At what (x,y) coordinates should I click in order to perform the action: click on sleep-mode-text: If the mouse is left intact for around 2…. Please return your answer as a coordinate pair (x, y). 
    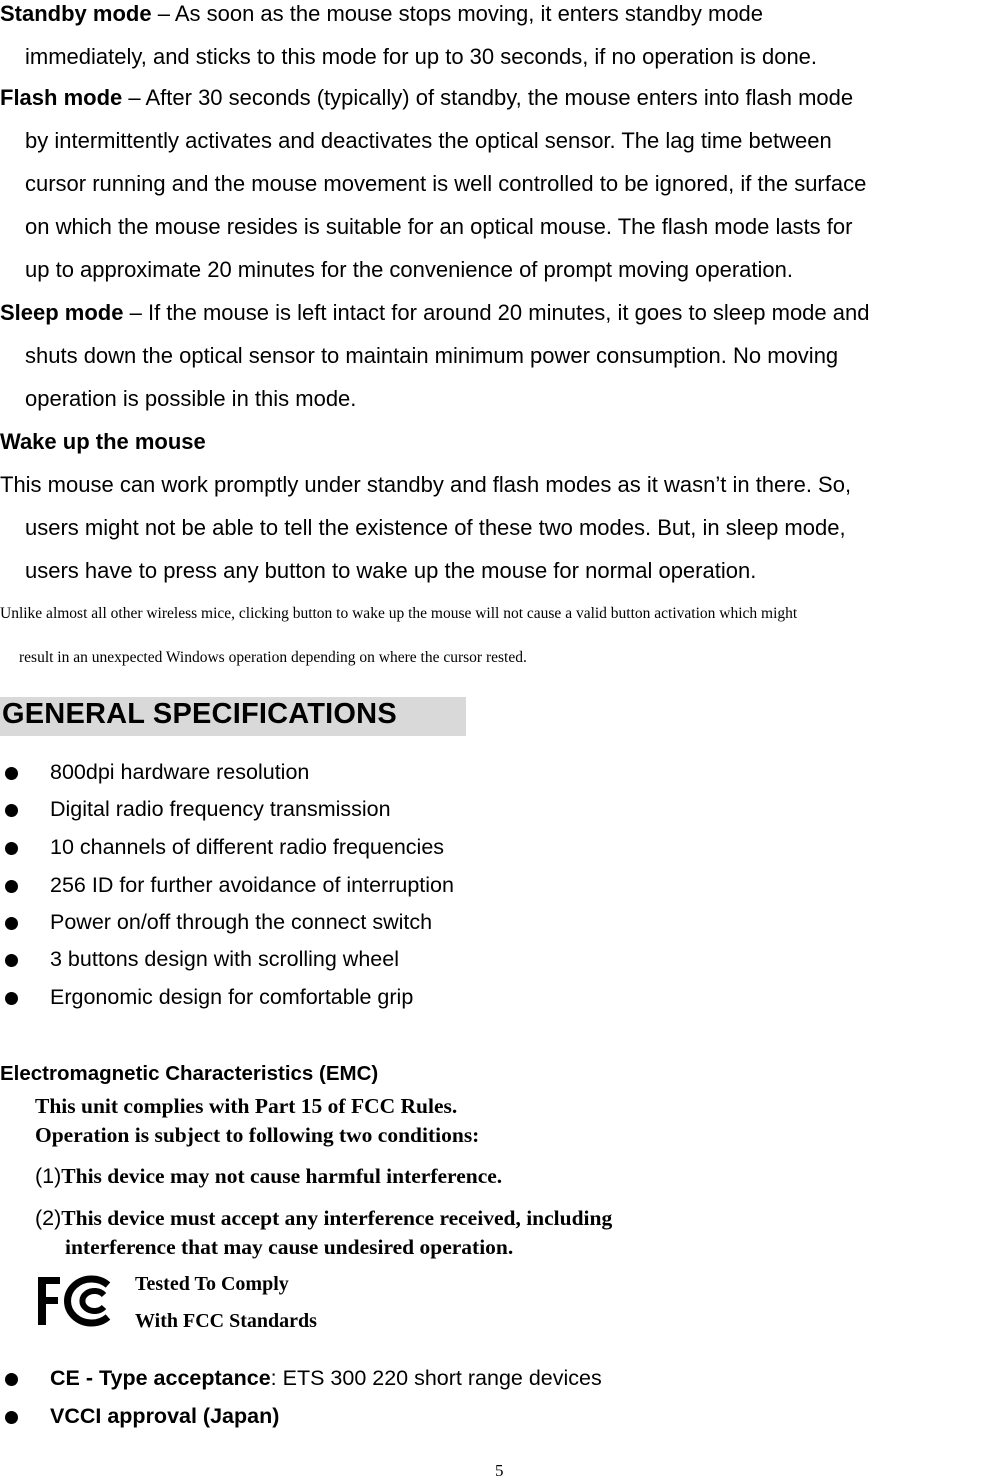
    Looking at the image, I should click on (508, 312).